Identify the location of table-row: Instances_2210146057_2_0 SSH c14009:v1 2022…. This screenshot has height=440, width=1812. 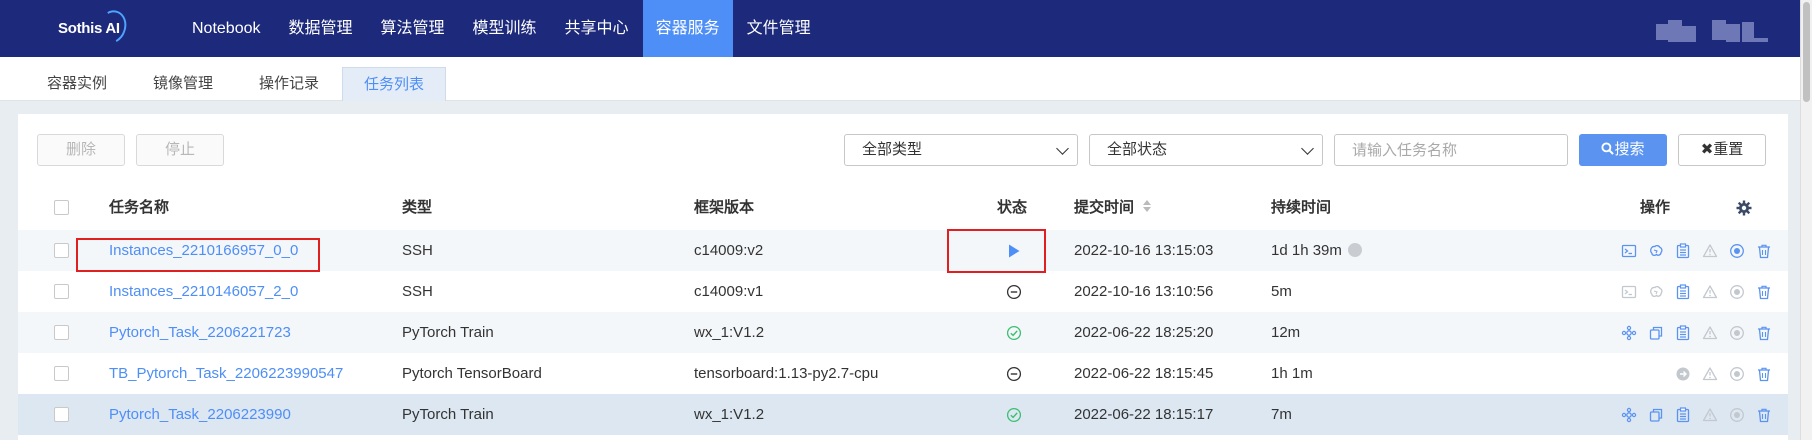
(903, 291).